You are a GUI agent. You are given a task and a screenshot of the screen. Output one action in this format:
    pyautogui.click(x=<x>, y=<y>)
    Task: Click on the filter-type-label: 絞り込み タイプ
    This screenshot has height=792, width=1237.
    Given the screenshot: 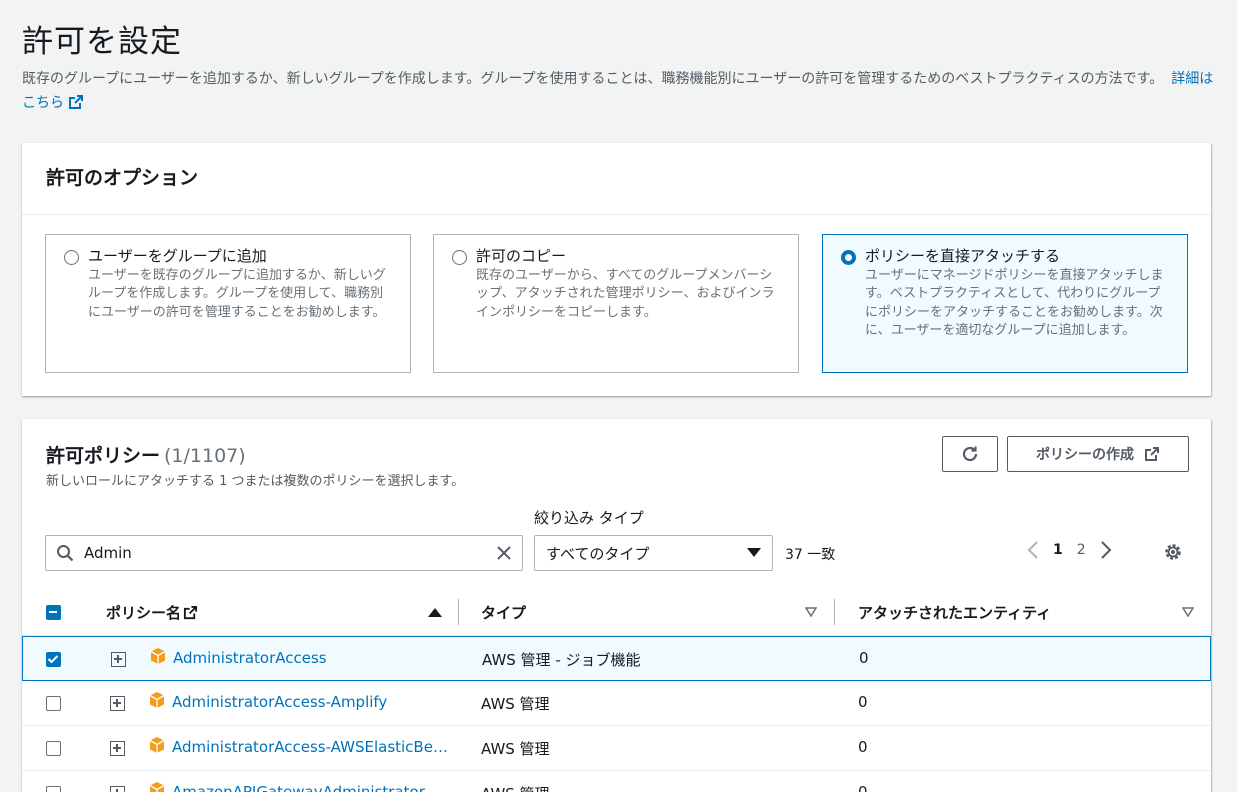 What is the action you would take?
    pyautogui.click(x=589, y=518)
    